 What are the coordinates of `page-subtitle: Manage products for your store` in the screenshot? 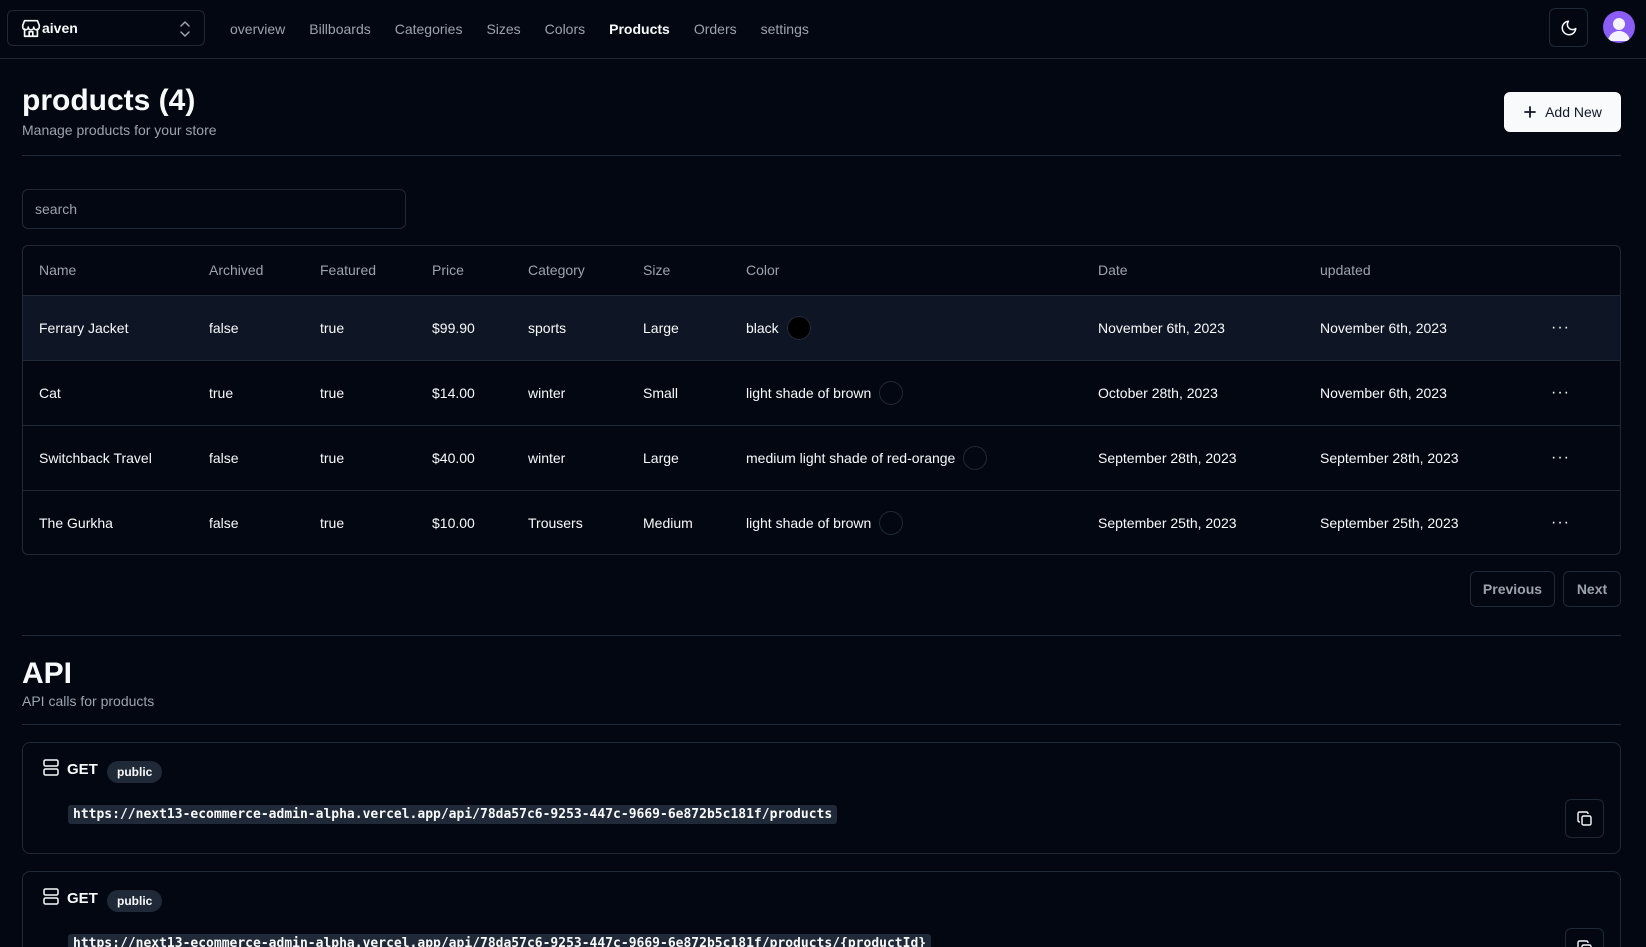 It's located at (119, 130).